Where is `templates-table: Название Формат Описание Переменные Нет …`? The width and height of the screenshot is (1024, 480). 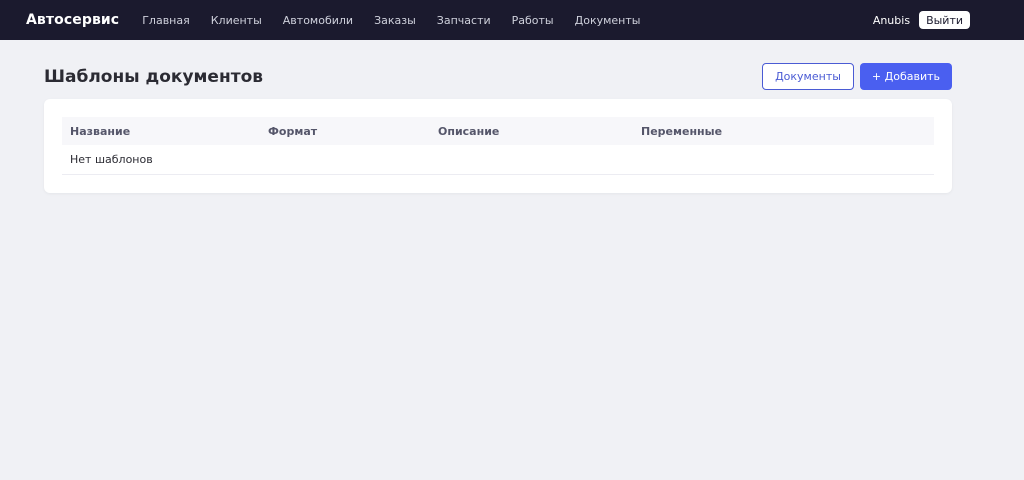 templates-table: Название Формат Описание Переменные Нет … is located at coordinates (498, 146).